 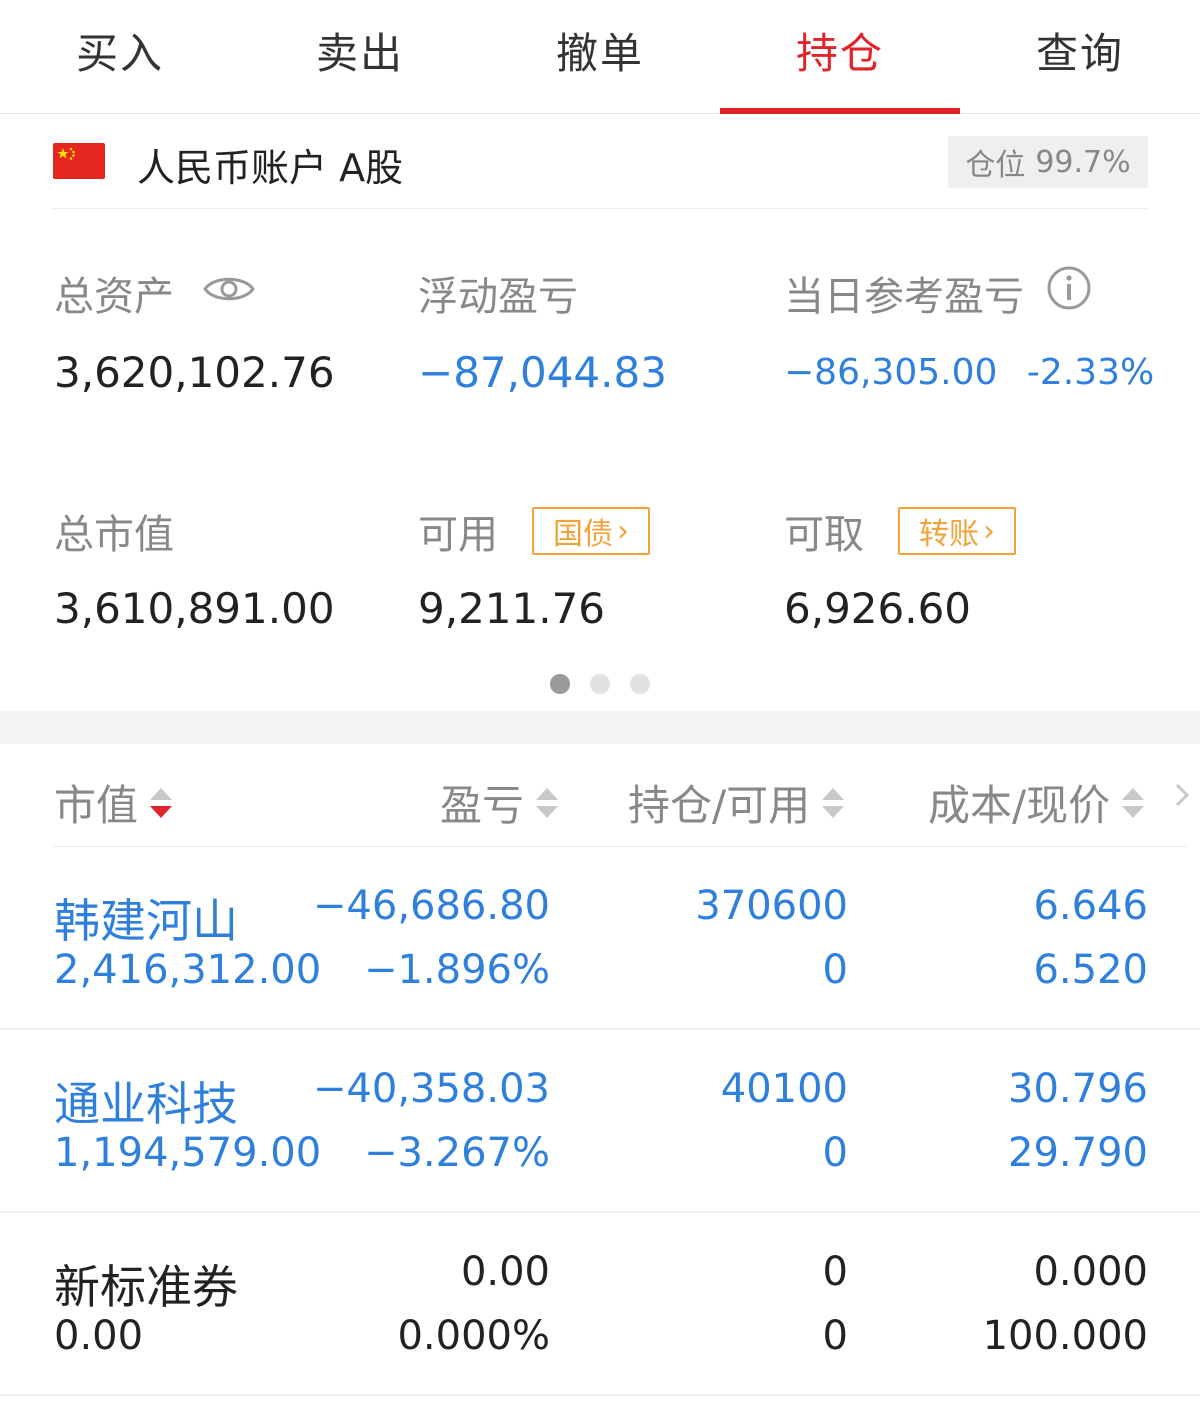 What do you see at coordinates (591, 531) in the screenshot?
I see `treasury-bond-button: 国债 ›` at bounding box center [591, 531].